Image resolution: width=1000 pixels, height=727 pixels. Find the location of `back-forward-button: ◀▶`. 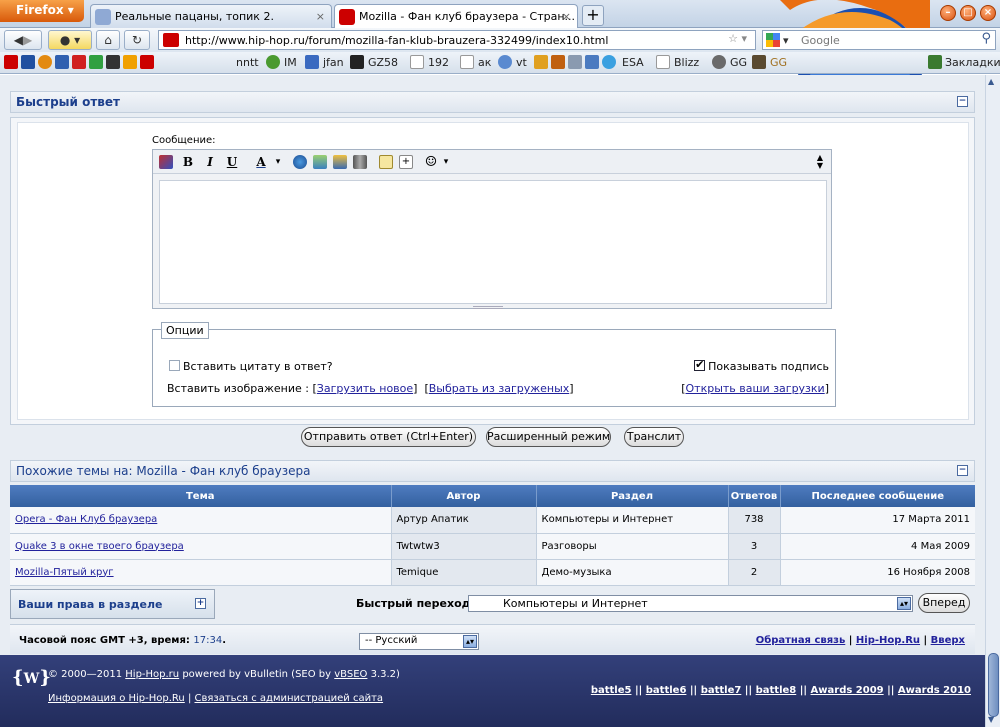

back-forward-button: ◀▶ is located at coordinates (23, 40).